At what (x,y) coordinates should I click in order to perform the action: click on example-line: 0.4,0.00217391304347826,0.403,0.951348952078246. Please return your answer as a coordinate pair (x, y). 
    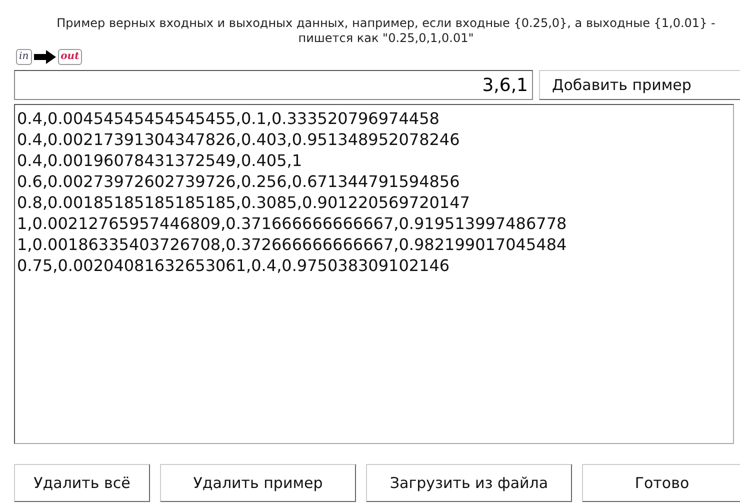
    Looking at the image, I should click on (238, 139).